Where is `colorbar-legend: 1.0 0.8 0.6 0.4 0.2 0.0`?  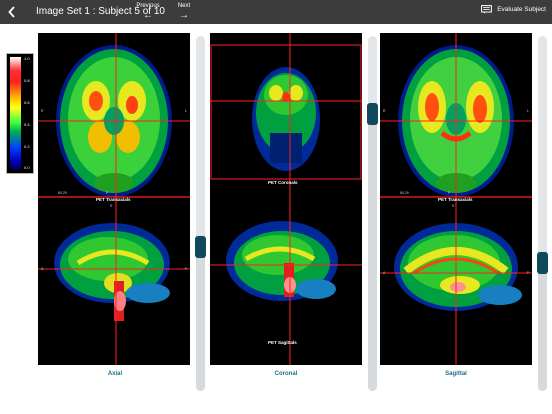 colorbar-legend: 1.0 0.8 0.6 0.4 0.2 0.0 is located at coordinates (20, 113).